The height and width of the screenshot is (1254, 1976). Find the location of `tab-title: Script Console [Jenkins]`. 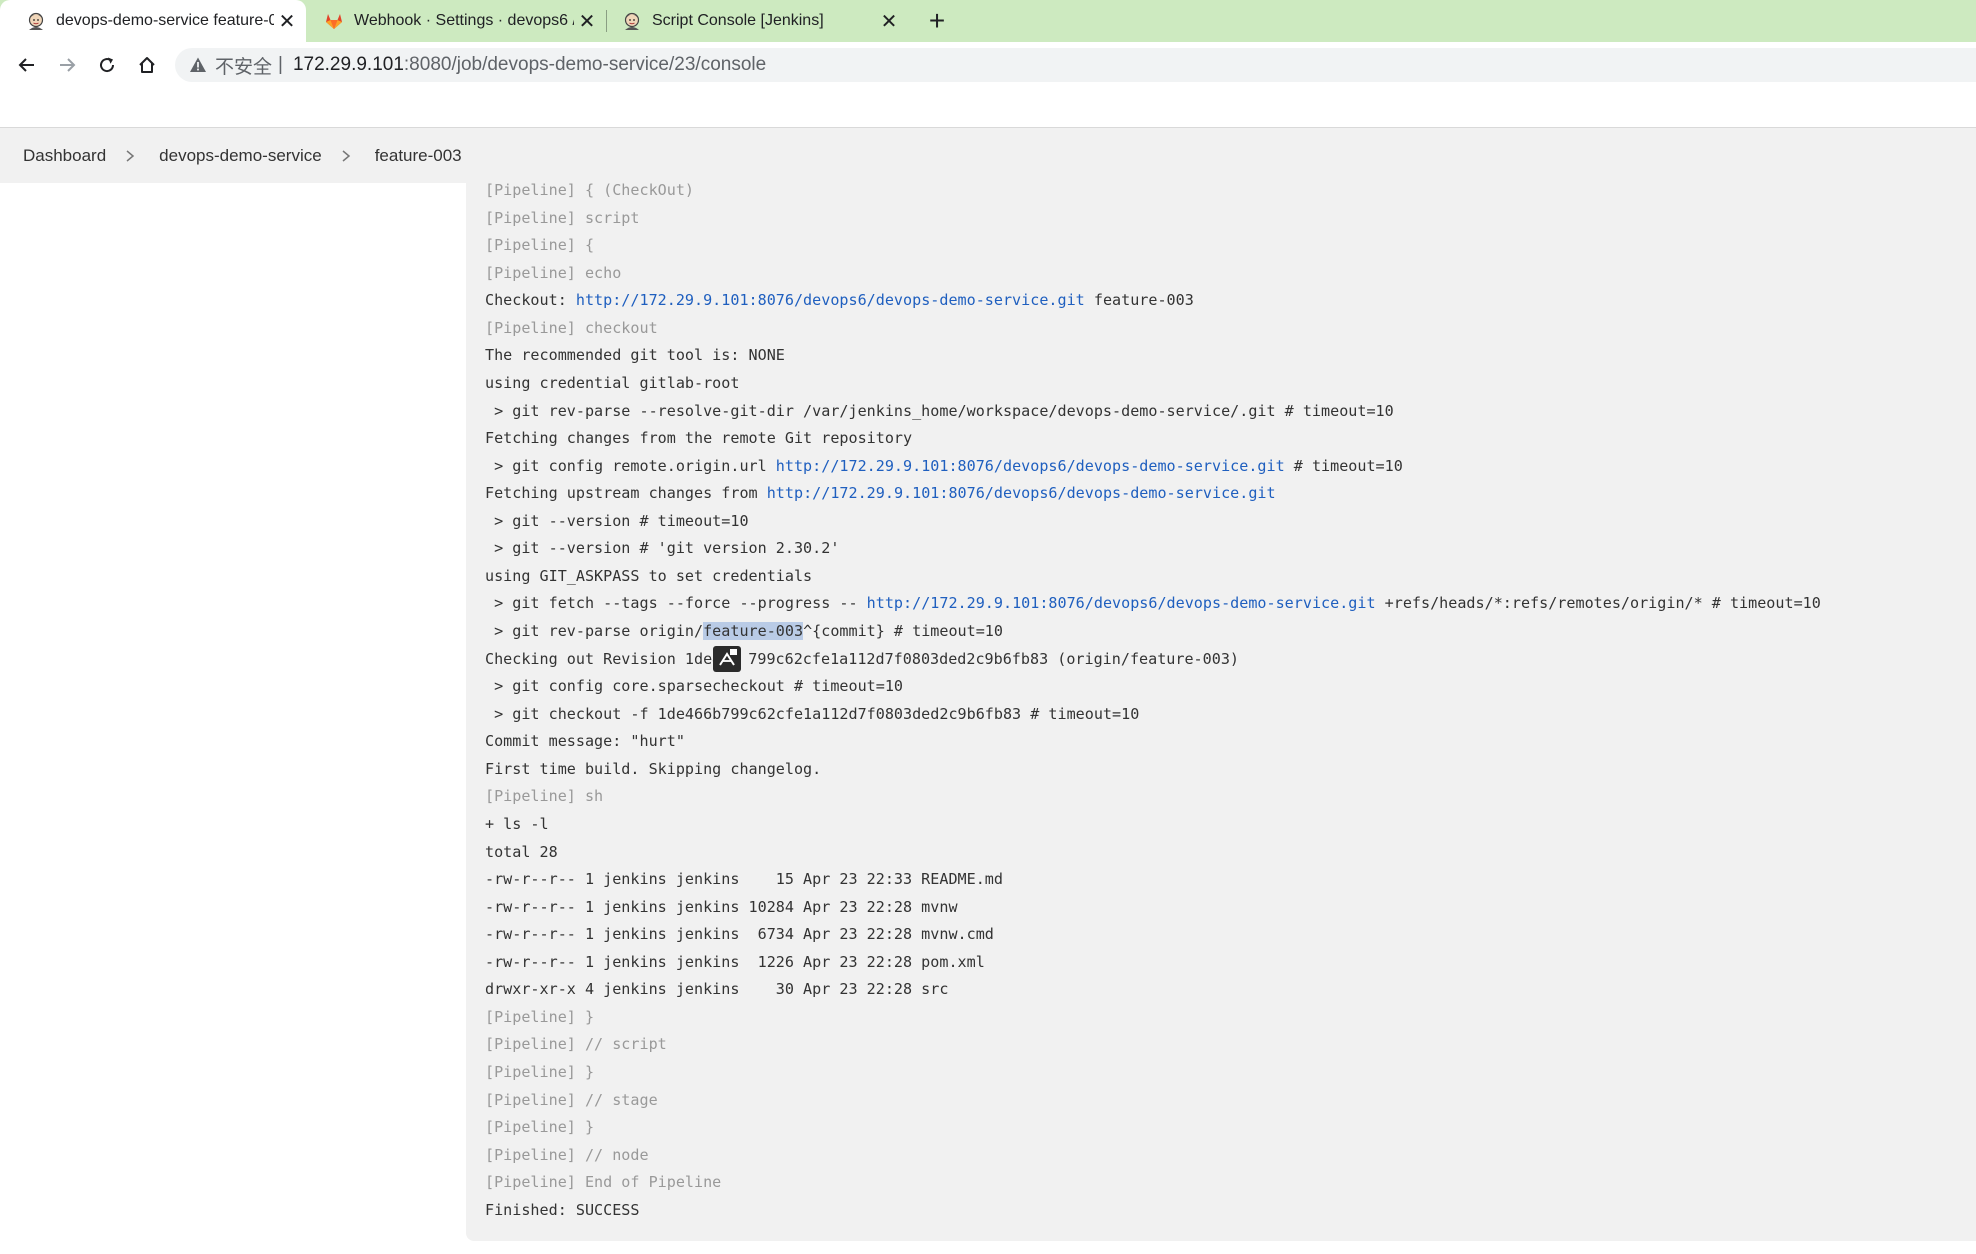

tab-title: Script Console [Jenkins] is located at coordinates (738, 20).